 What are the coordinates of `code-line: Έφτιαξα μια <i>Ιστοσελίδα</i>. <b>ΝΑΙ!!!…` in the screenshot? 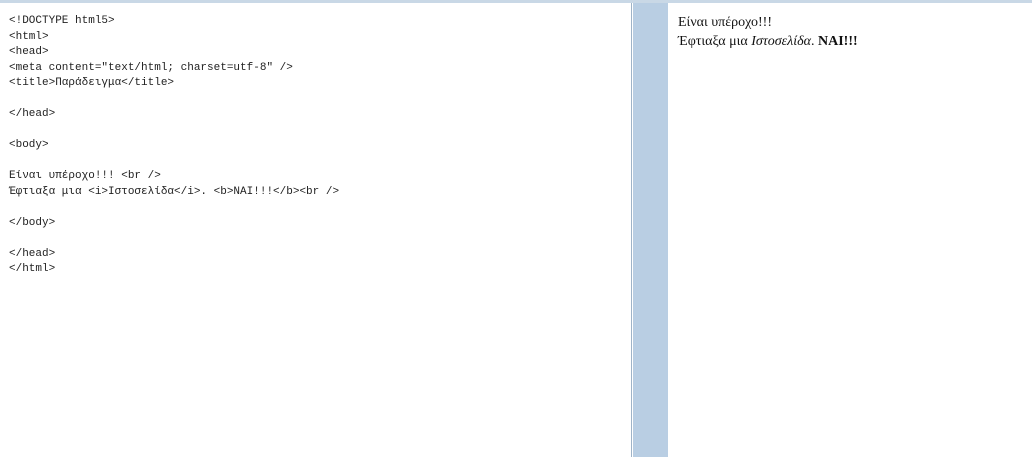 It's located at (174, 191).